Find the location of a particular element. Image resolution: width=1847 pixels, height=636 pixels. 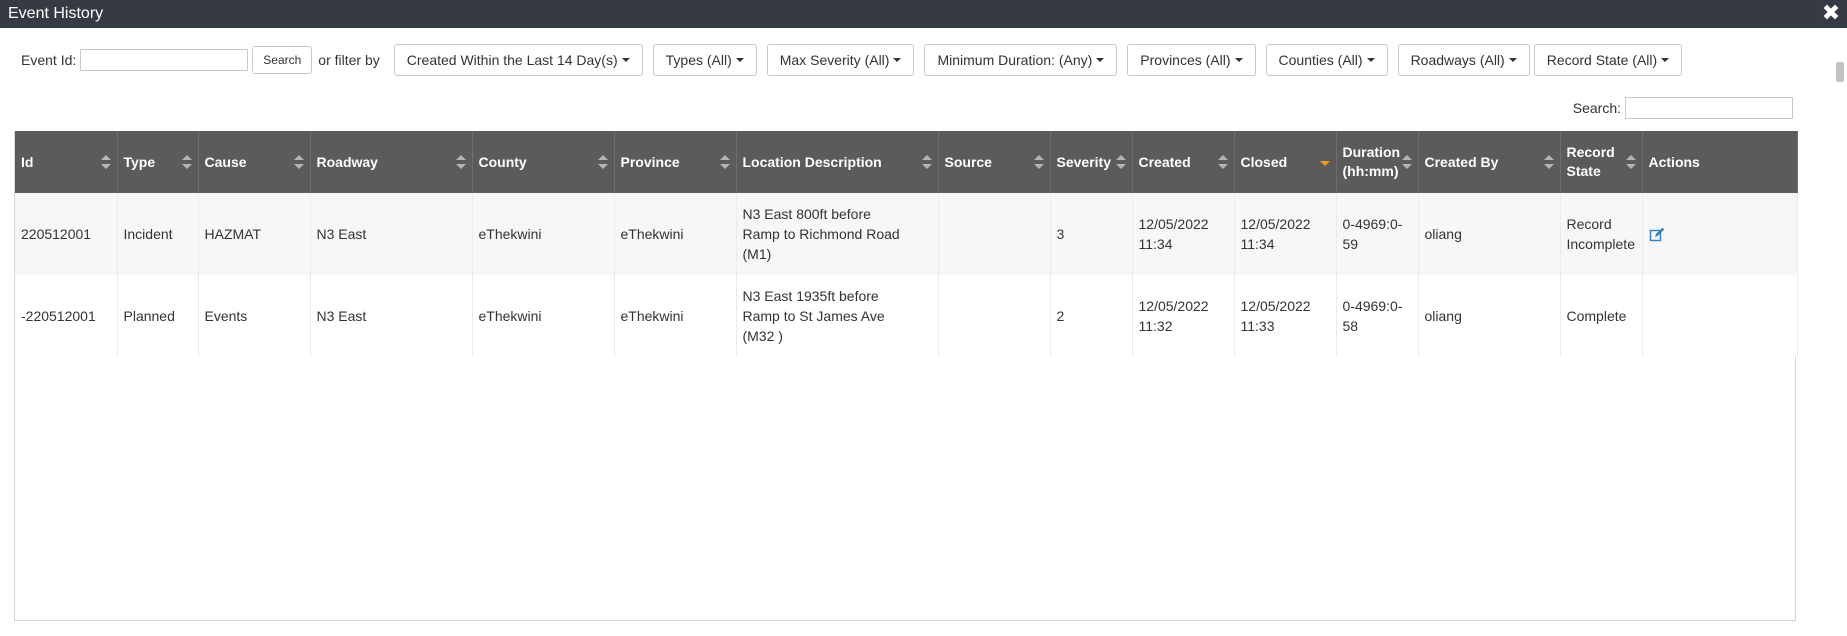

types-dropdown: Types (All) is located at coordinates (704, 60).